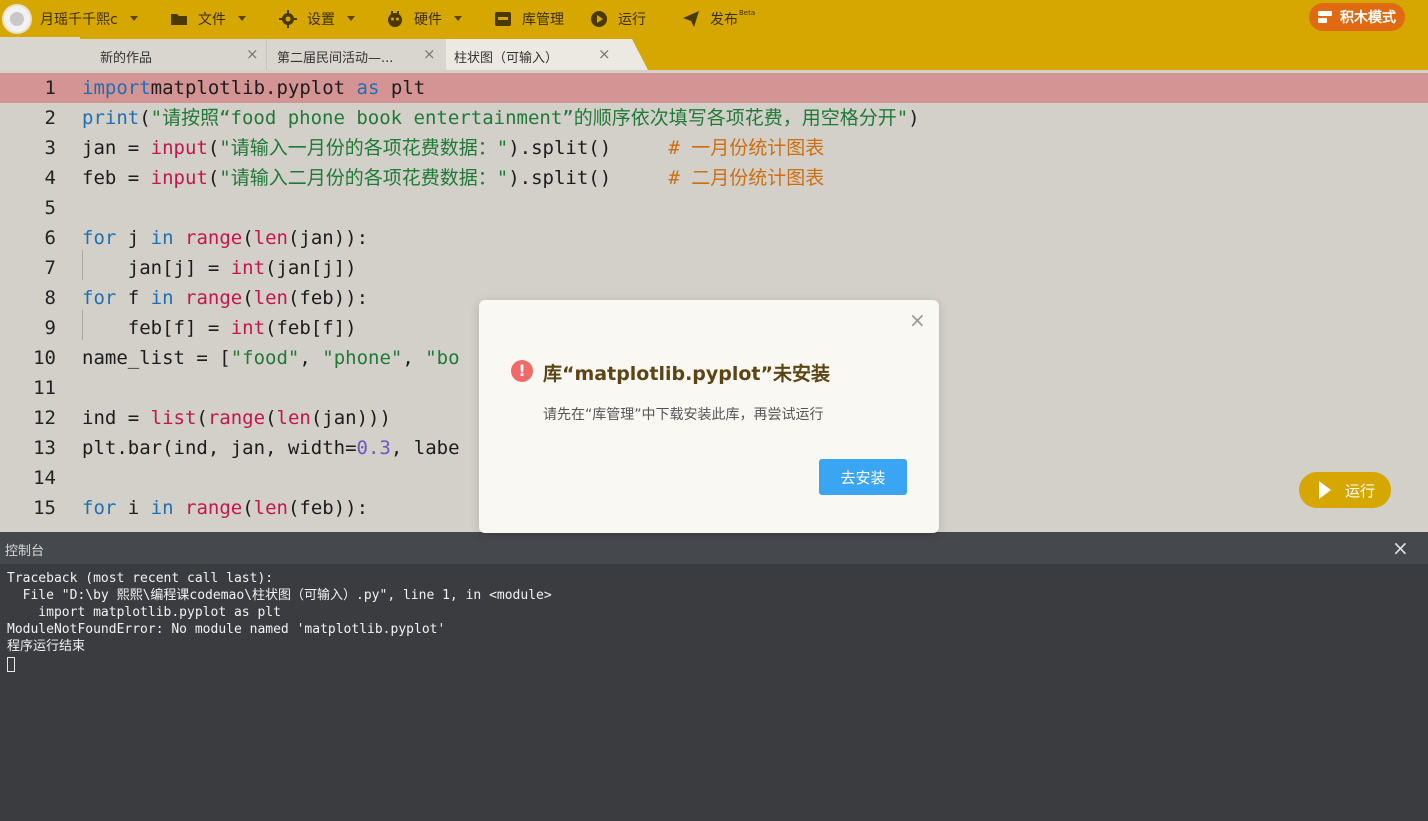 The width and height of the screenshot is (1428, 821). Describe the element at coordinates (44, 388) in the screenshot. I see `line-number: 11` at that location.